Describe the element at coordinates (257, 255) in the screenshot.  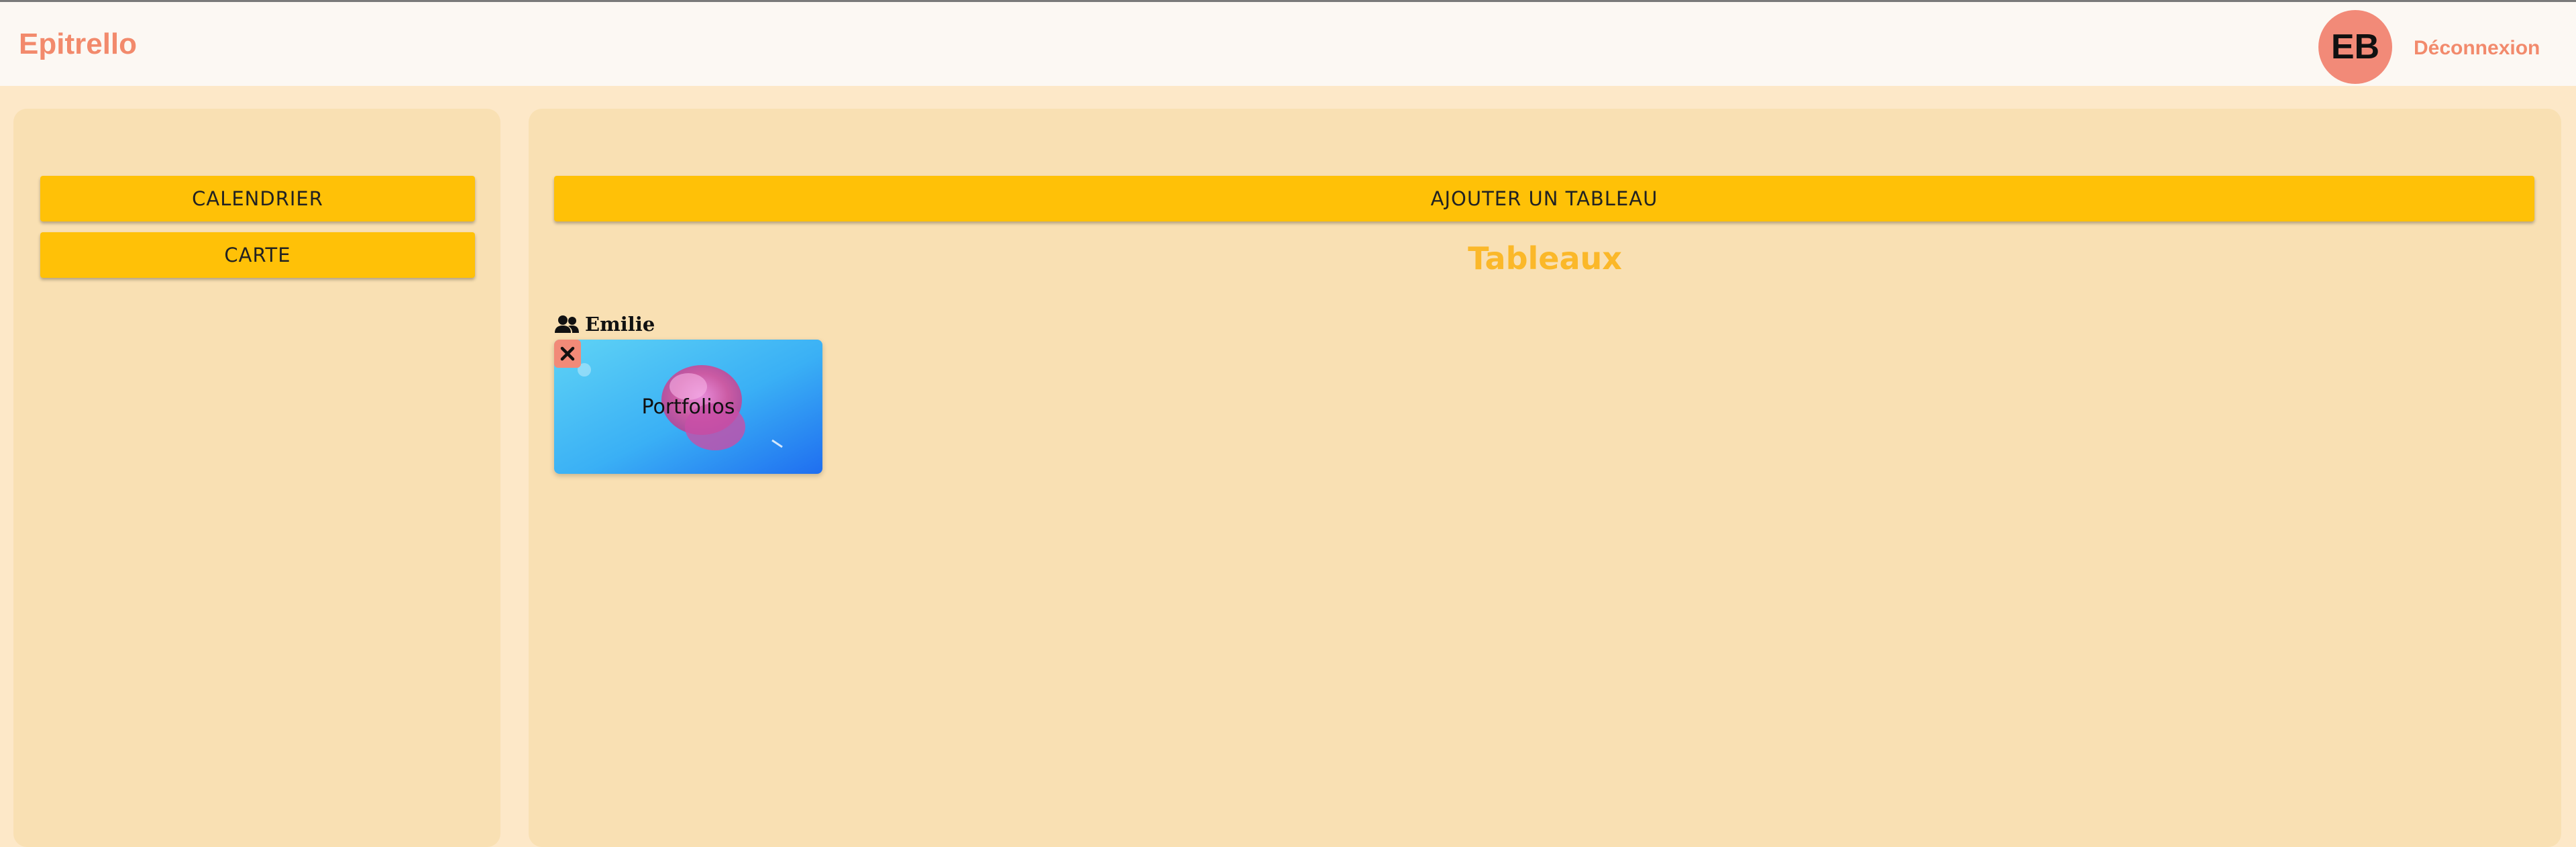
I see `map-button: CARTE` at that location.